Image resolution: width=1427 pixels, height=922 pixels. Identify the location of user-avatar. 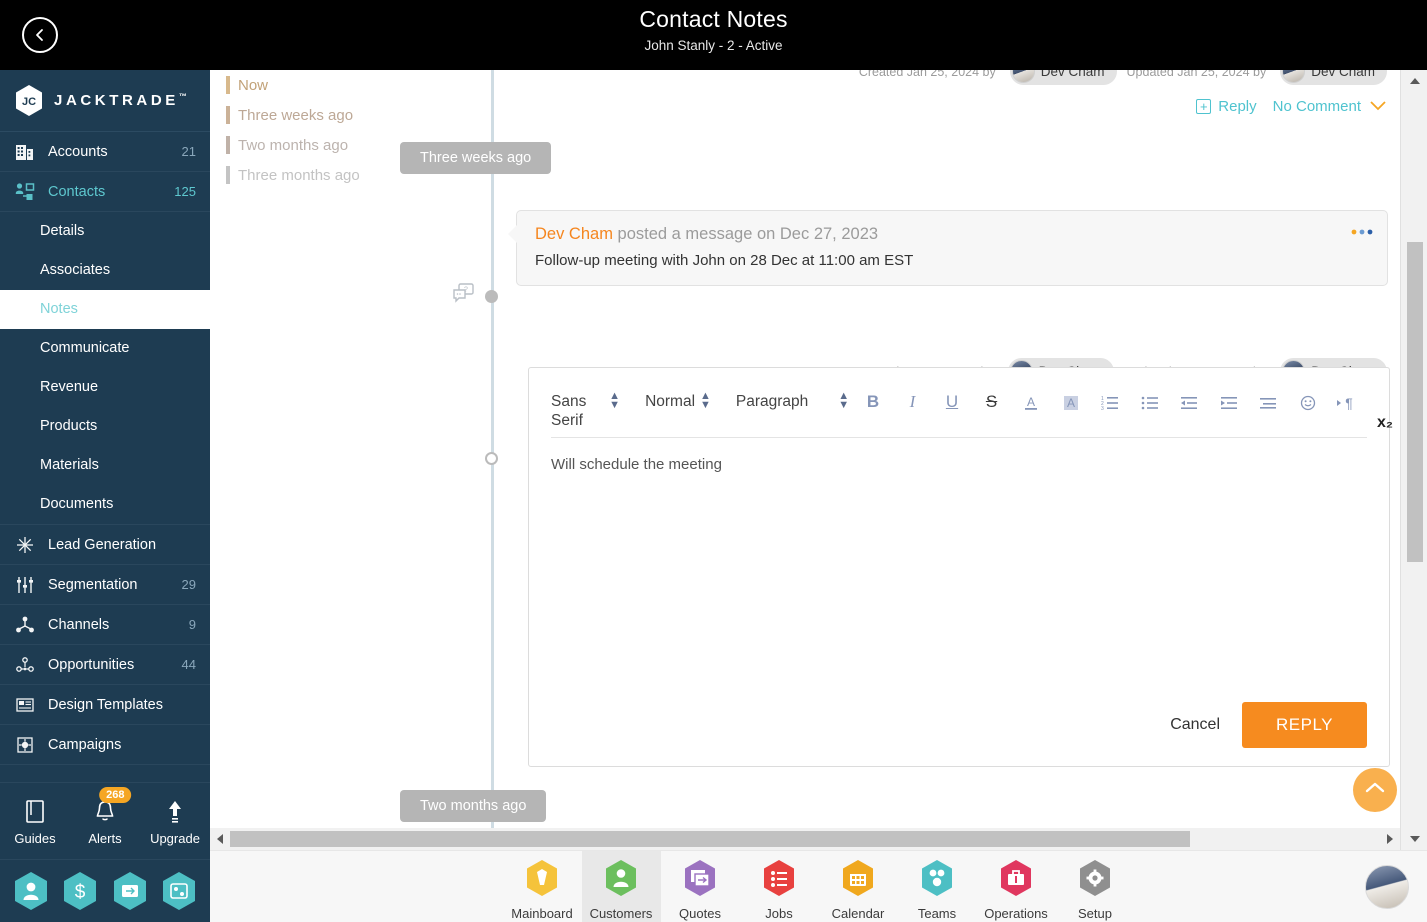
(1387, 887).